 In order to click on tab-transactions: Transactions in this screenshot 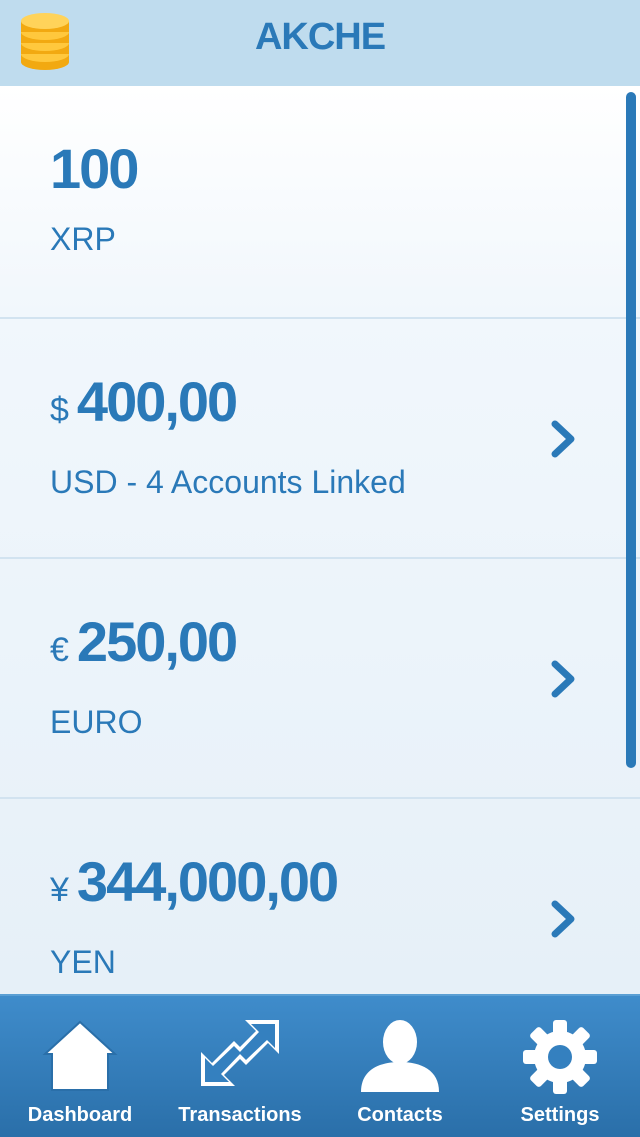, I will do `click(240, 1066)`.